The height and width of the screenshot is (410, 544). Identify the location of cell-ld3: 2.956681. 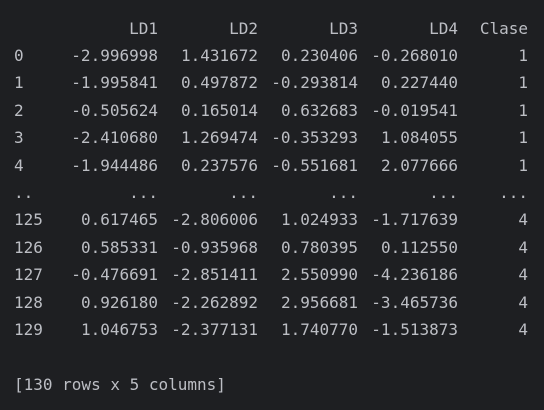
(319, 302).